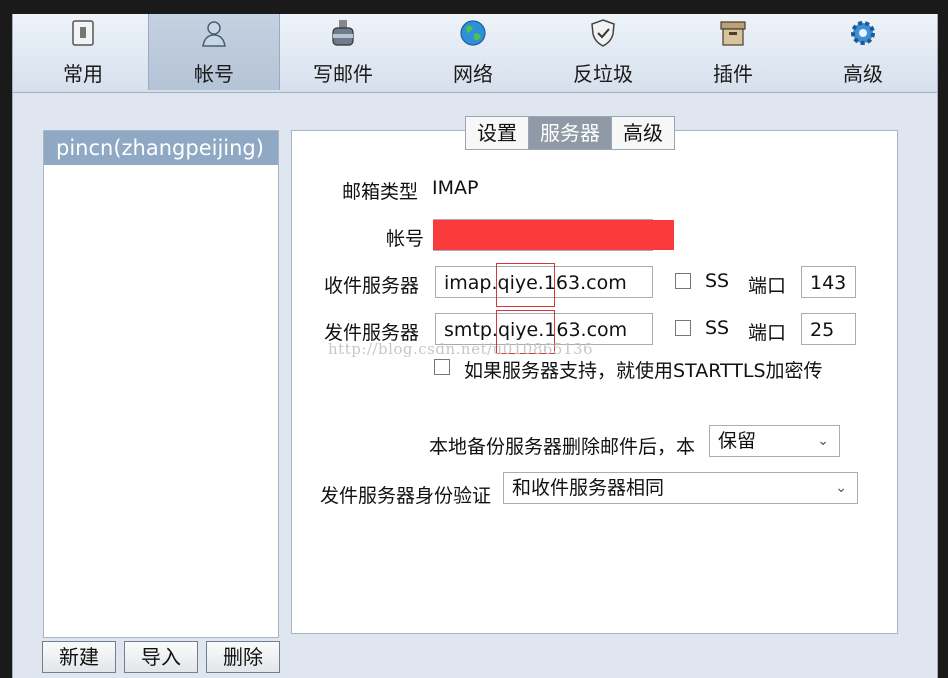 The height and width of the screenshot is (678, 948). Describe the element at coordinates (497, 133) in the screenshot. I see `tab-settings: 设置` at that location.